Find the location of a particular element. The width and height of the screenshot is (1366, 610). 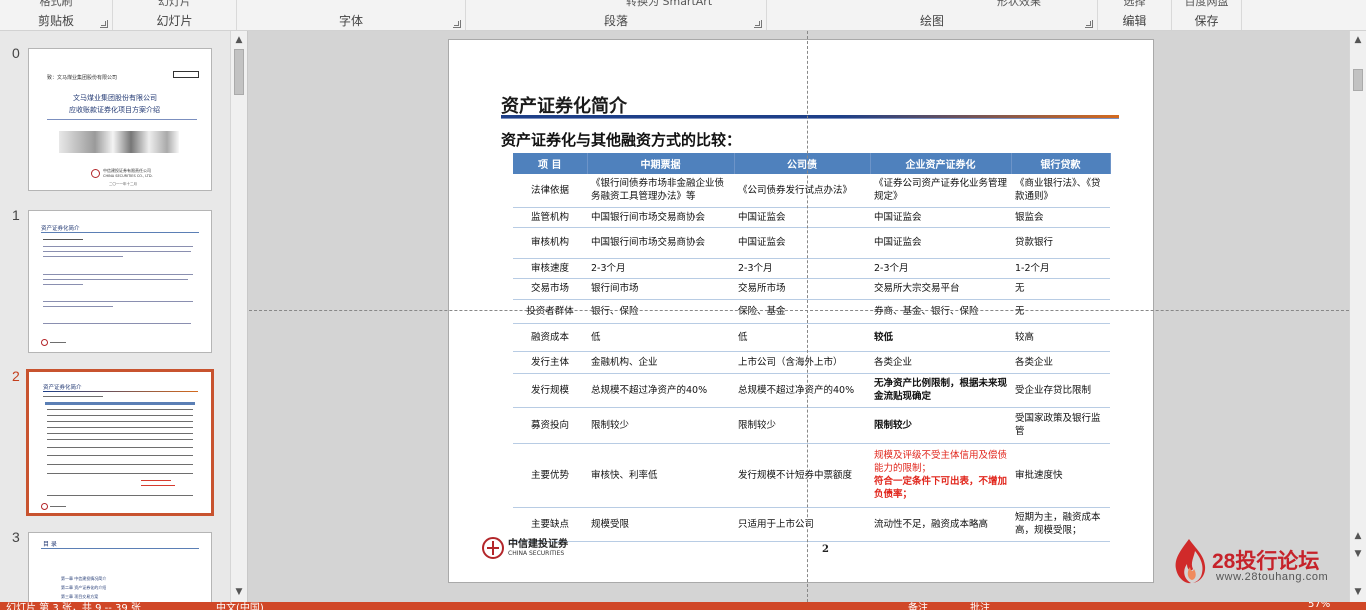

logo-en-text: CHINA SECURITIES is located at coordinates (536, 553).